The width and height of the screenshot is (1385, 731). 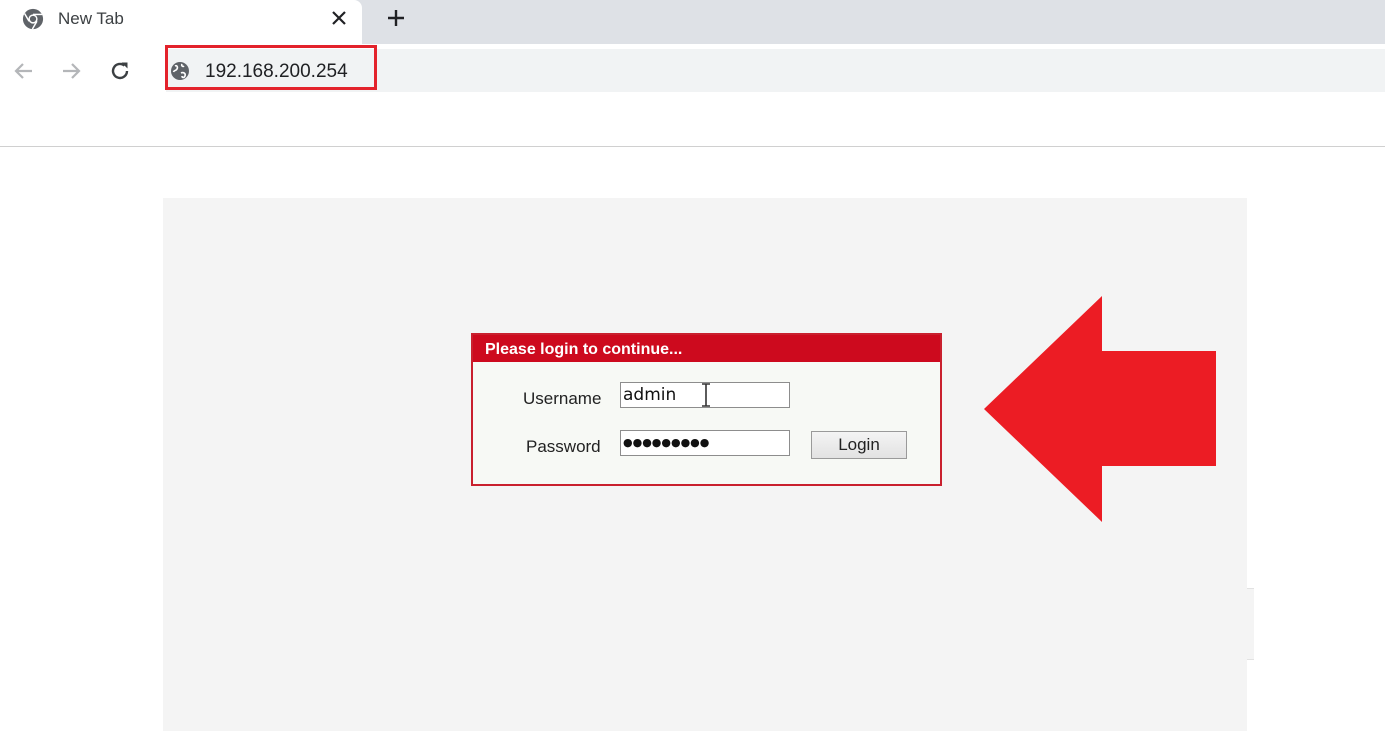 What do you see at coordinates (1250, 624) in the screenshot?
I see `page-edge-fragment` at bounding box center [1250, 624].